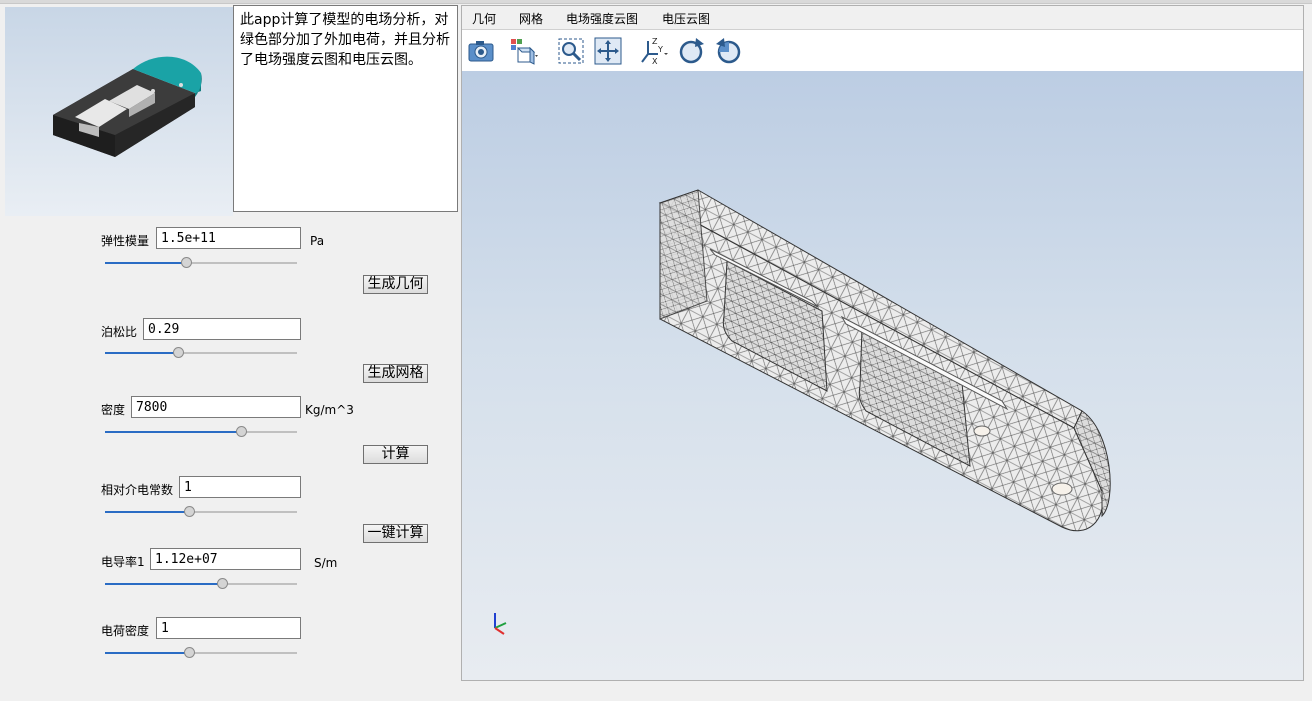 The height and width of the screenshot is (701, 1312). What do you see at coordinates (395, 454) in the screenshot?
I see `compute-button: 计算` at bounding box center [395, 454].